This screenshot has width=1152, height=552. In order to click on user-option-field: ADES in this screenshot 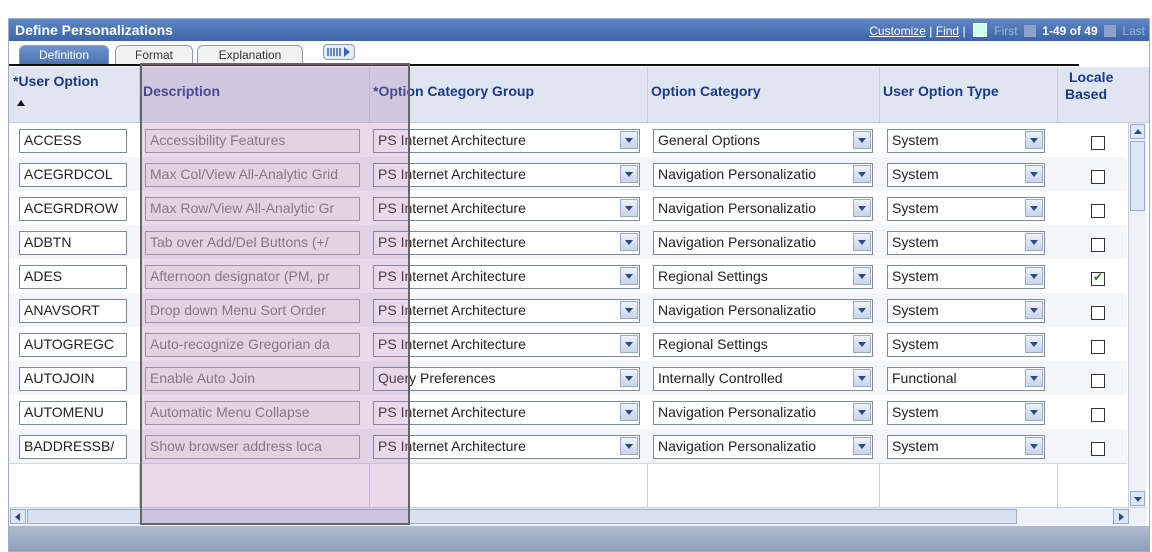, I will do `click(73, 277)`.